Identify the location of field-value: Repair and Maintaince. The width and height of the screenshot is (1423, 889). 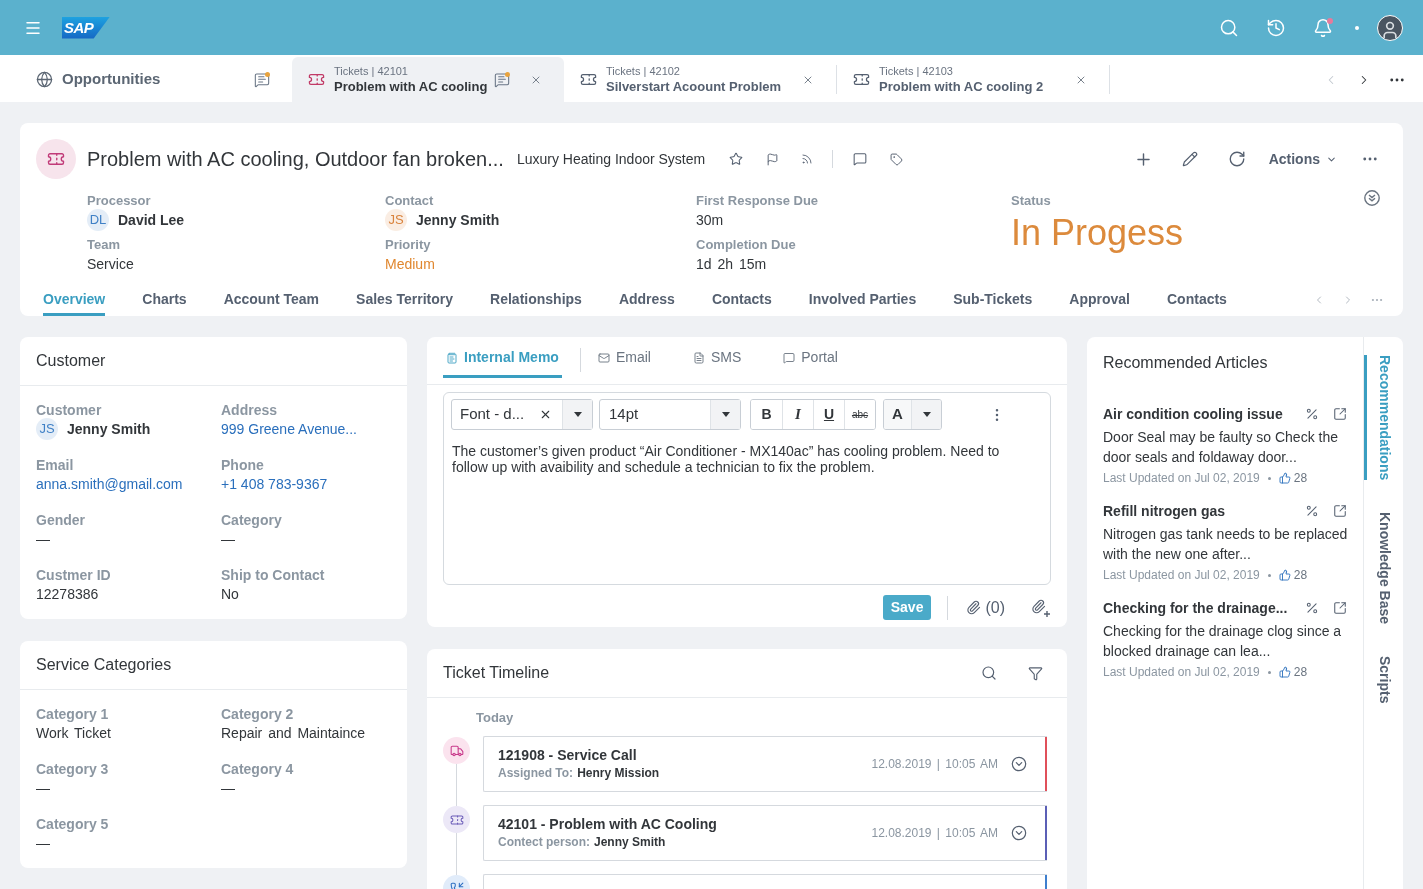
(293, 733).